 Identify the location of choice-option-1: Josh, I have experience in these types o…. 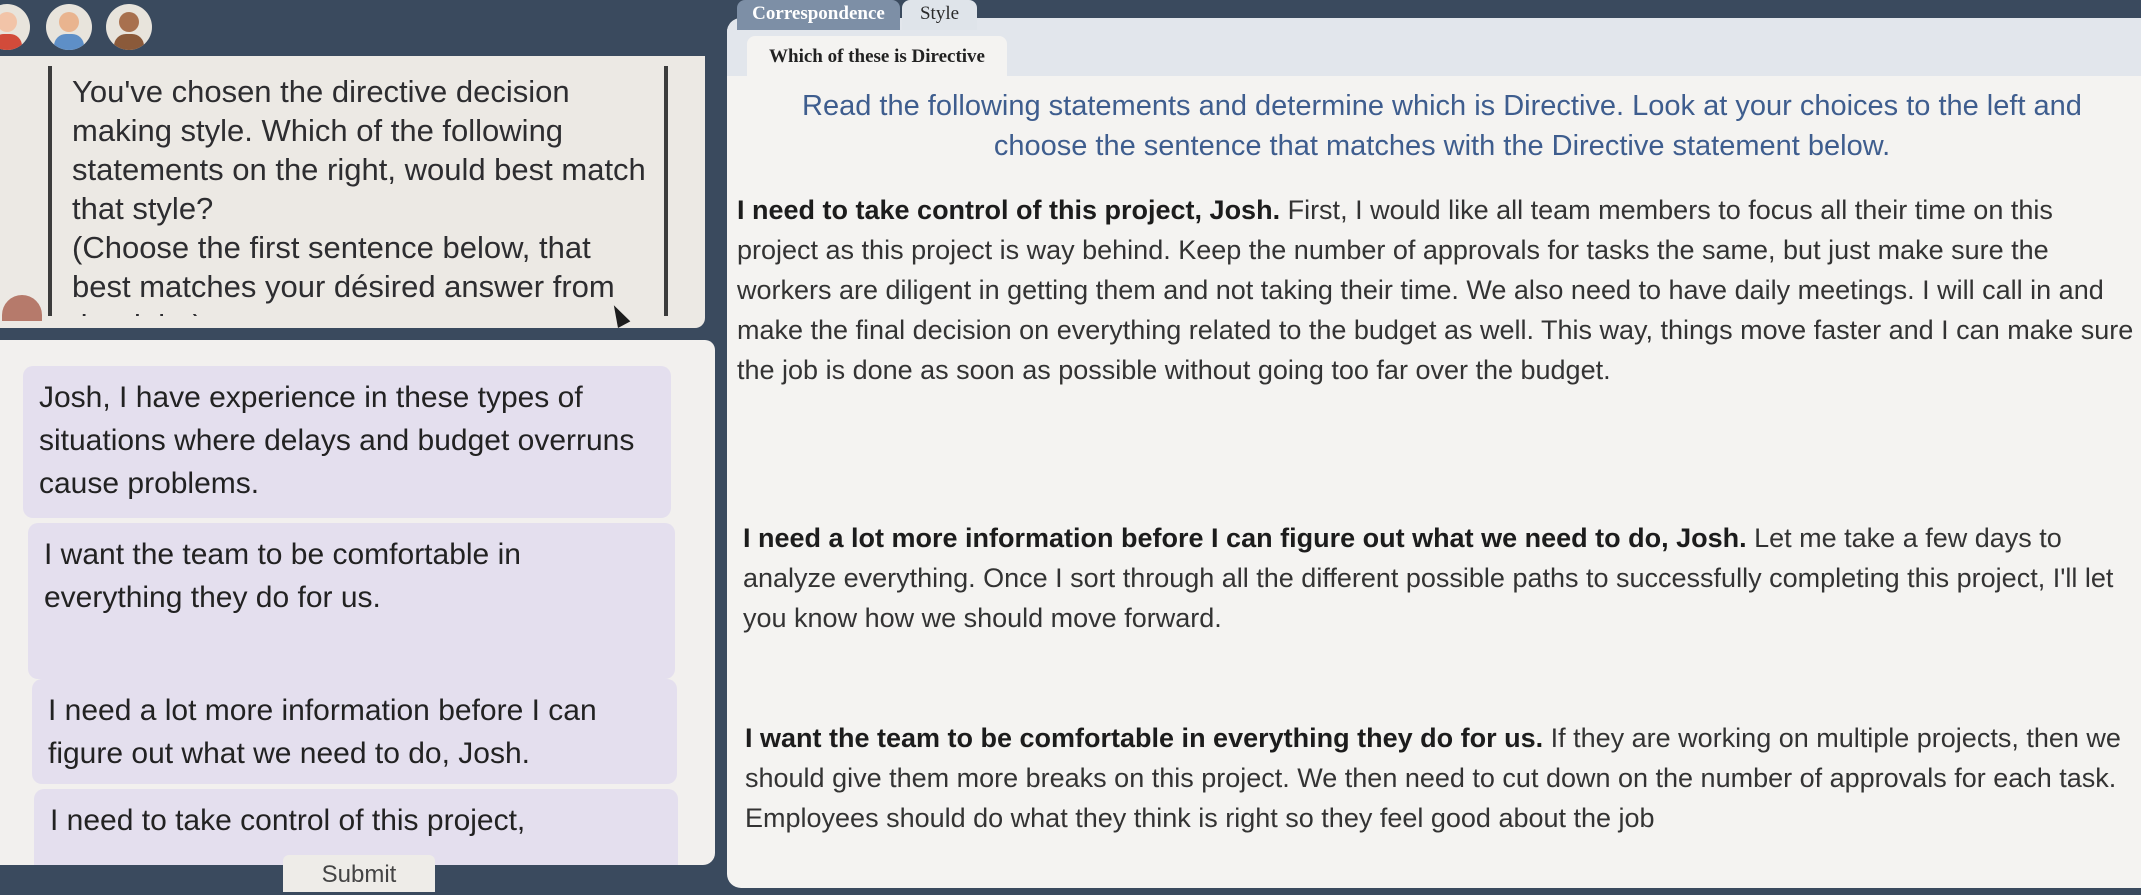
(347, 442).